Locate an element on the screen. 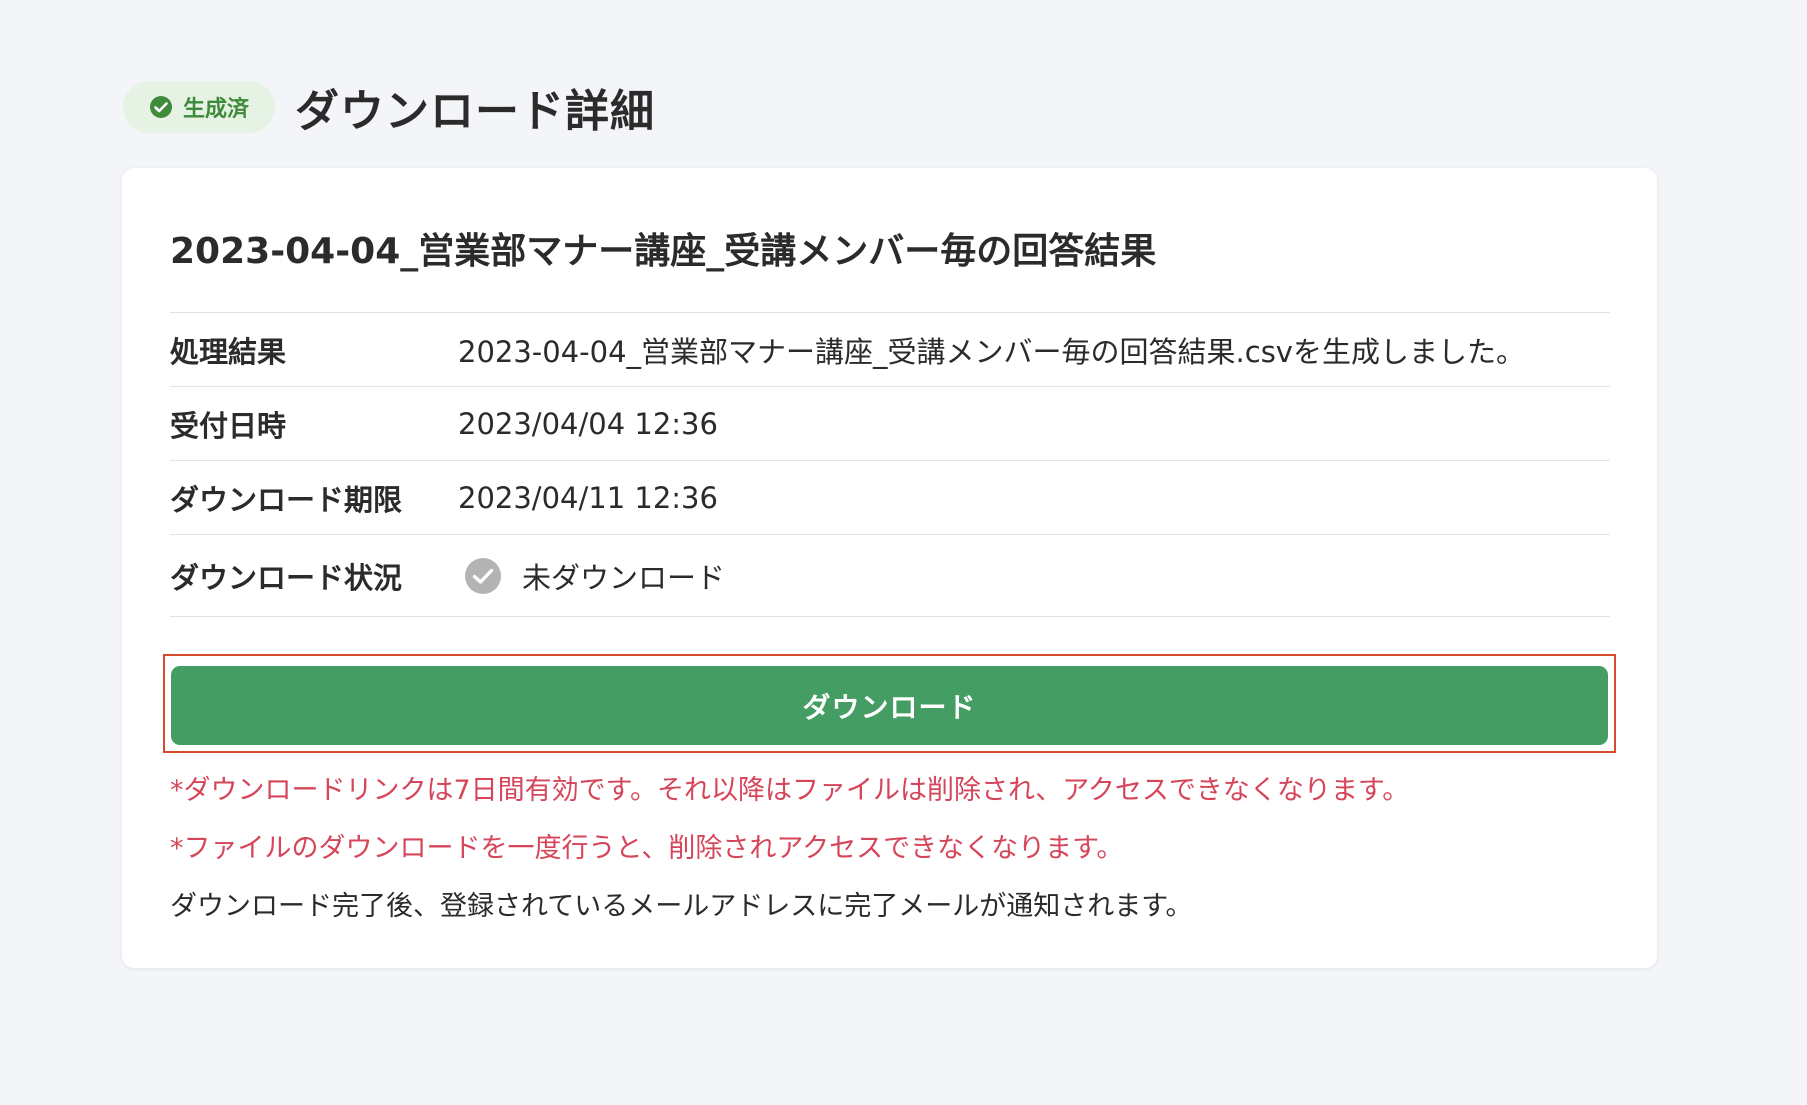  detail-label-deadline: ダウンロード期限 is located at coordinates (286, 499).